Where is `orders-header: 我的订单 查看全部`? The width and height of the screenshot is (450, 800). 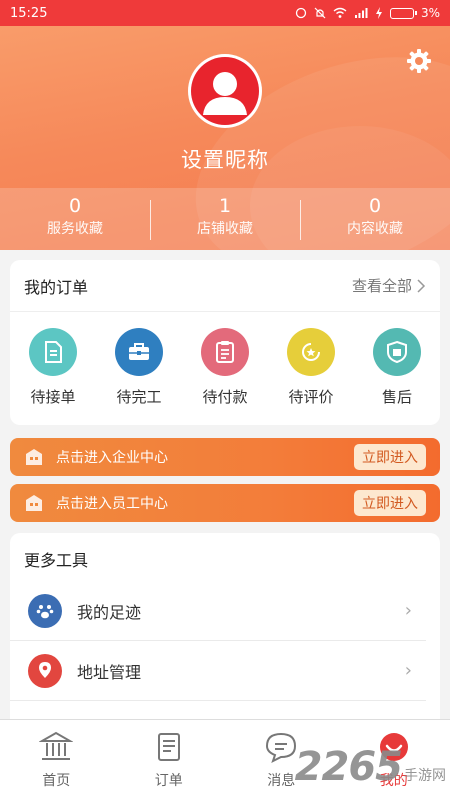 orders-header: 我的订单 查看全部 is located at coordinates (225, 286).